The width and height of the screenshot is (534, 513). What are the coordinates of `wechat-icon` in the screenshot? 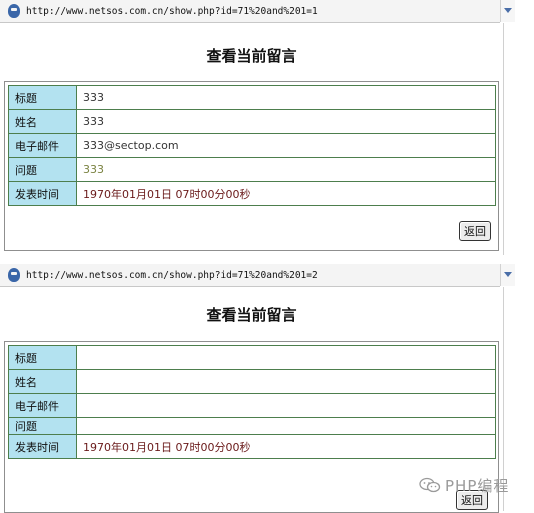 It's located at (430, 485).